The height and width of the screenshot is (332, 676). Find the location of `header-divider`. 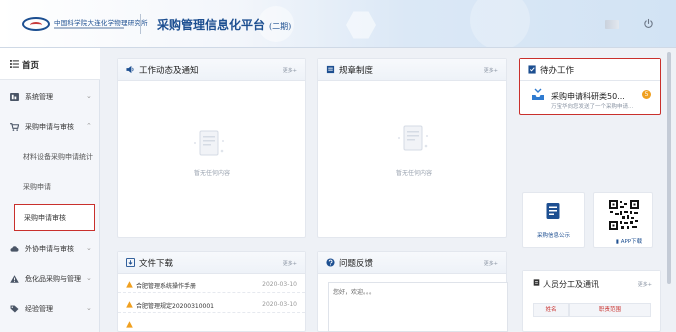

header-divider is located at coordinates (140, 24).